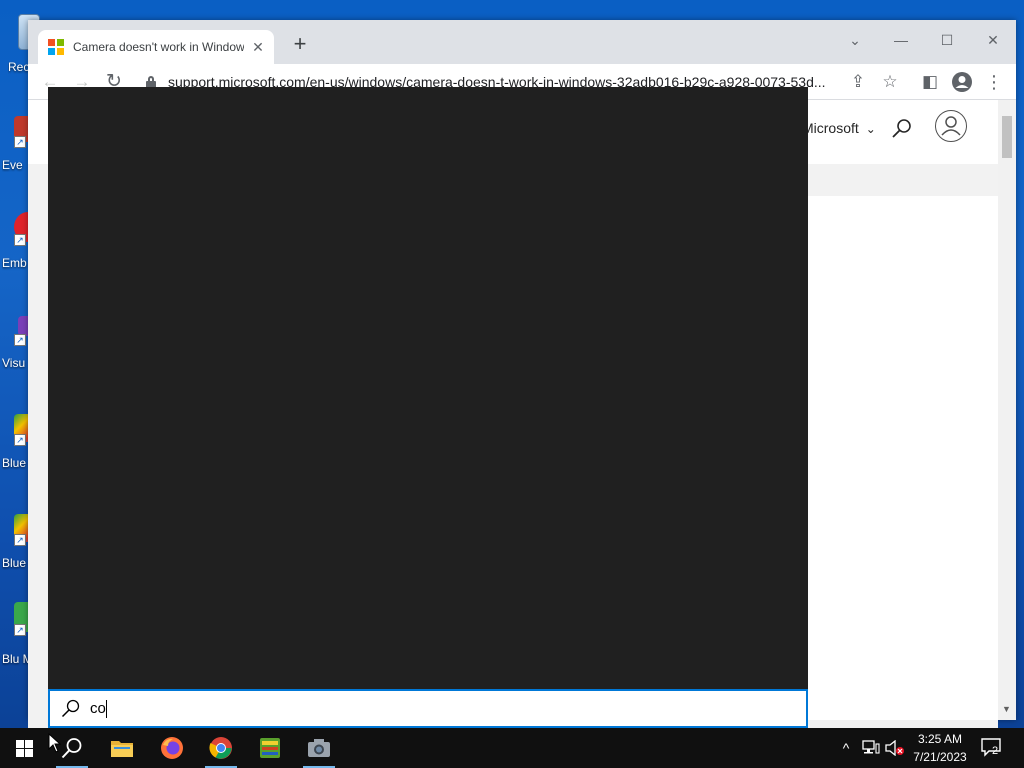 The image size is (1024, 768). Describe the element at coordinates (870, 129) in the screenshot. I see `chevron-down-icon: ⌄` at that location.